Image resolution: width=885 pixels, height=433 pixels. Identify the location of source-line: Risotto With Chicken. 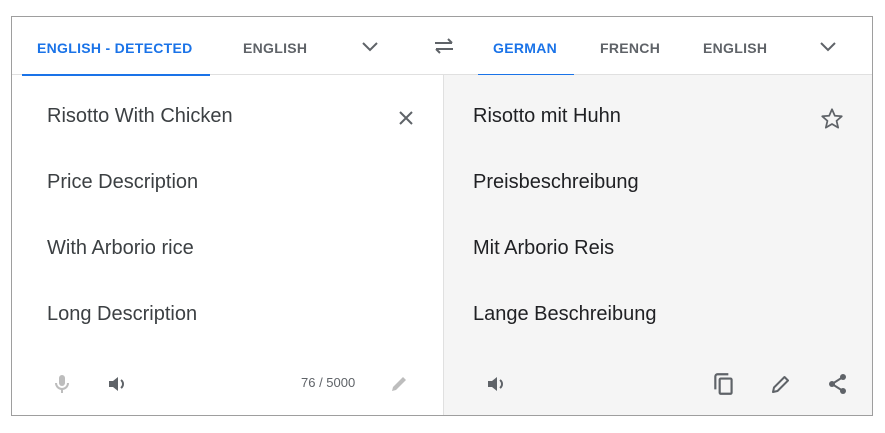
(140, 116).